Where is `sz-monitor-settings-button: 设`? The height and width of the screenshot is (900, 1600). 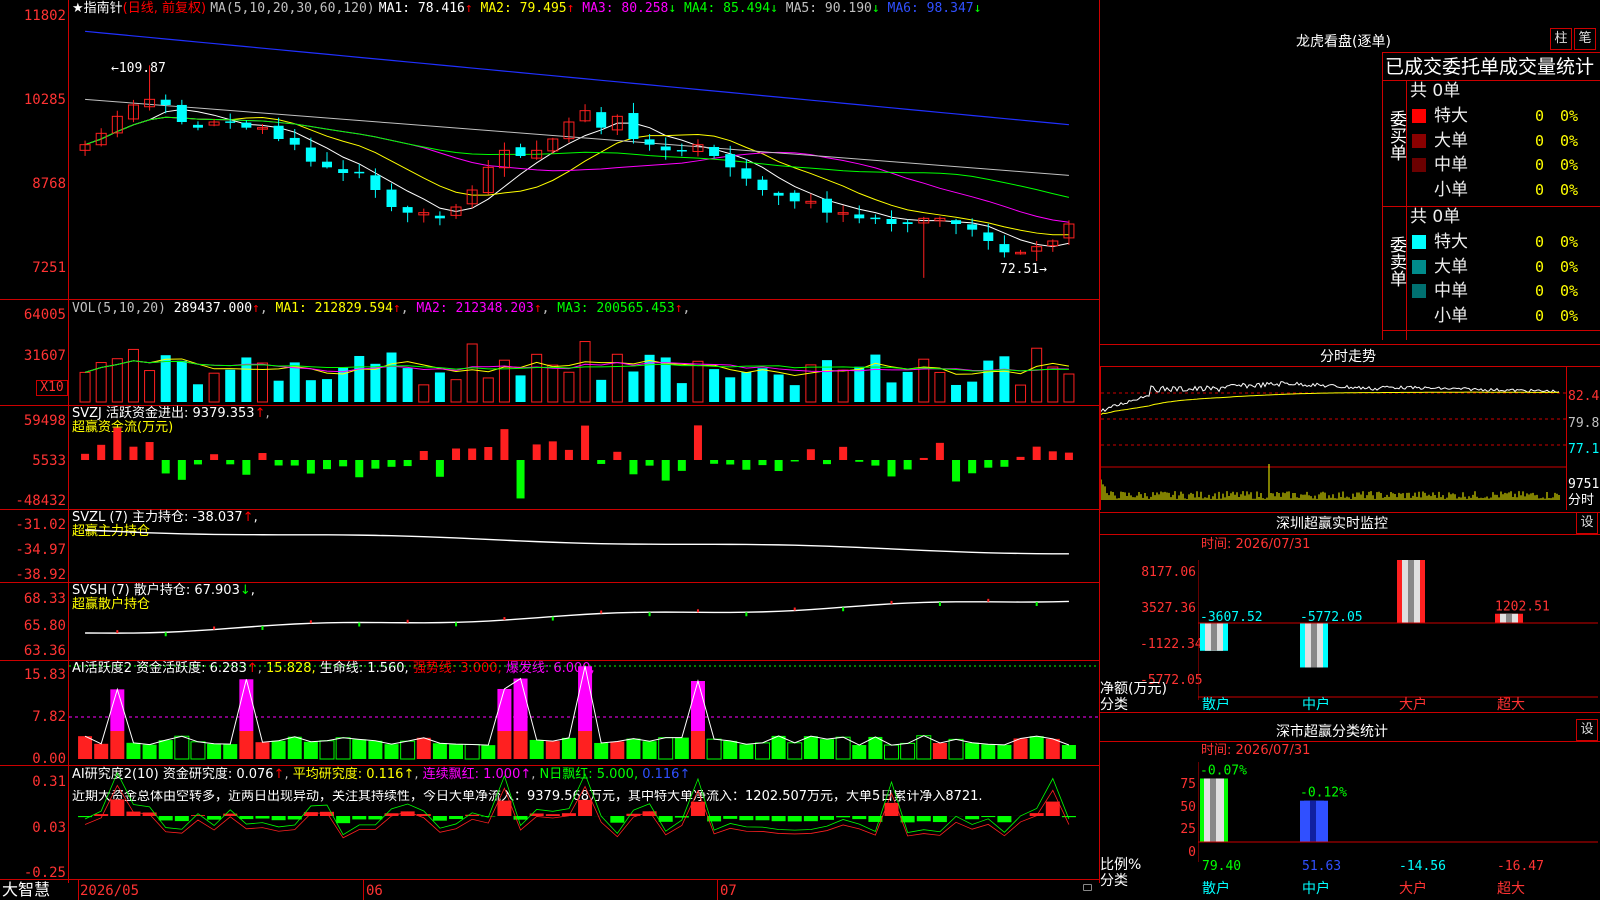 sz-monitor-settings-button: 设 is located at coordinates (1587, 523).